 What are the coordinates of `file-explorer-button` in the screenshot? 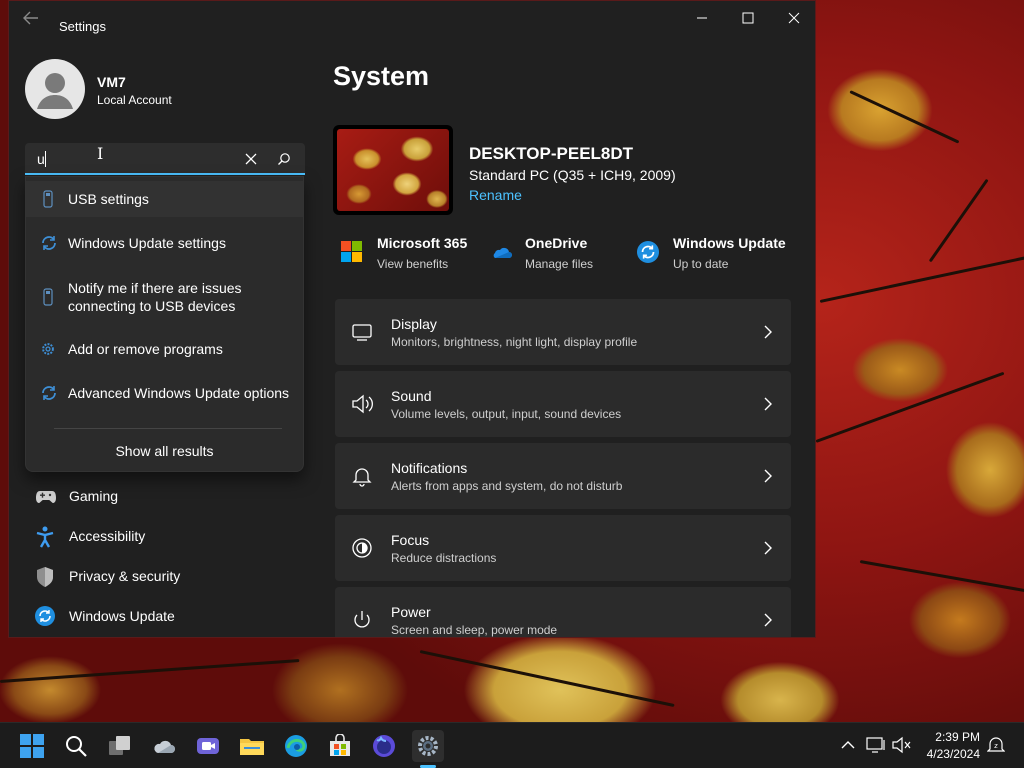 It's located at (252, 746).